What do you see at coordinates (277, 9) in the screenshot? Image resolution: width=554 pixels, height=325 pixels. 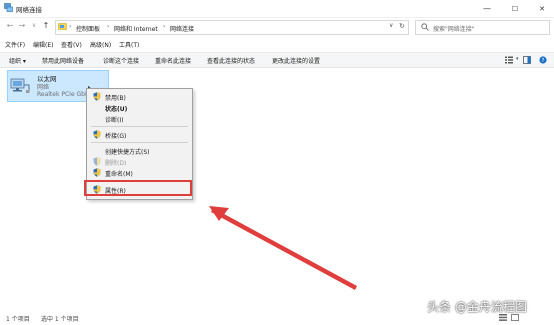 I see `title-bar: 网络连接 — ☐ ✕` at bounding box center [277, 9].